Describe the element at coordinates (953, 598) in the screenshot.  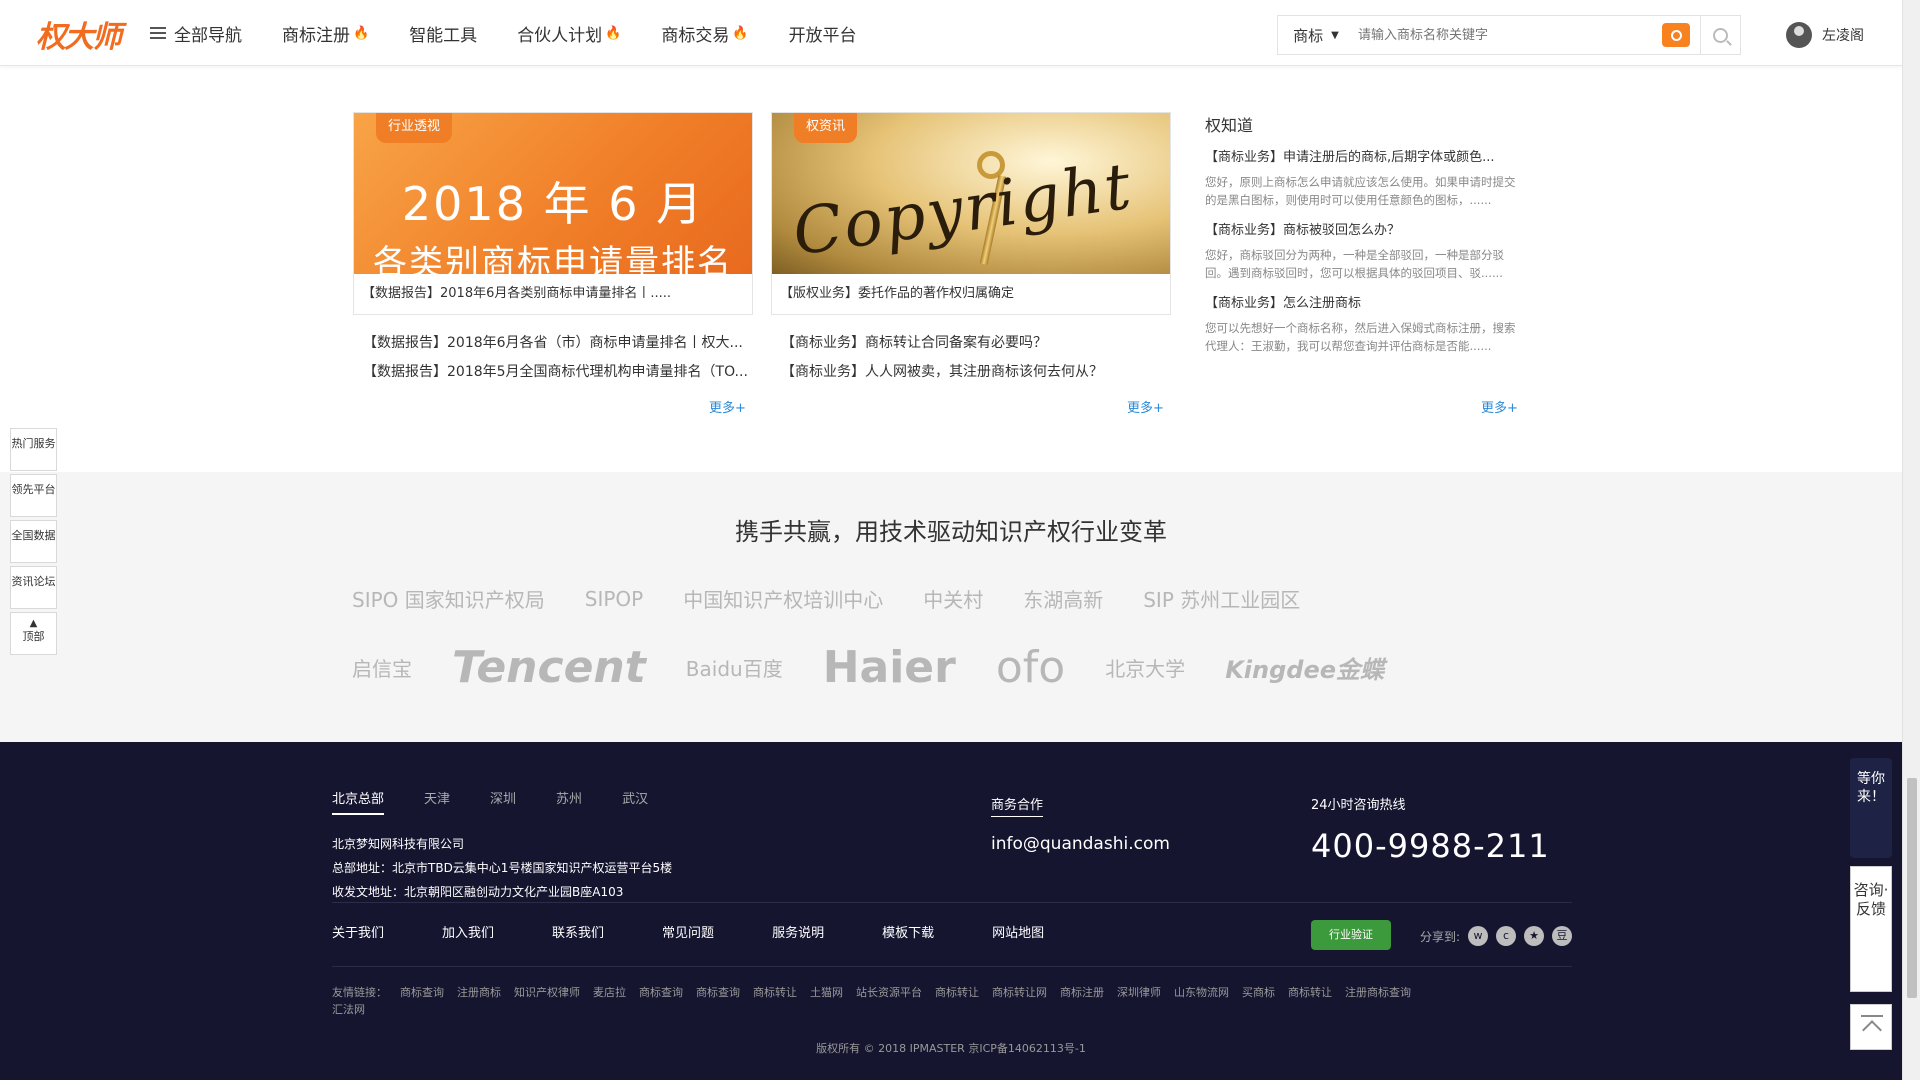
I see `partner-logo-zgc: 中关村` at that location.